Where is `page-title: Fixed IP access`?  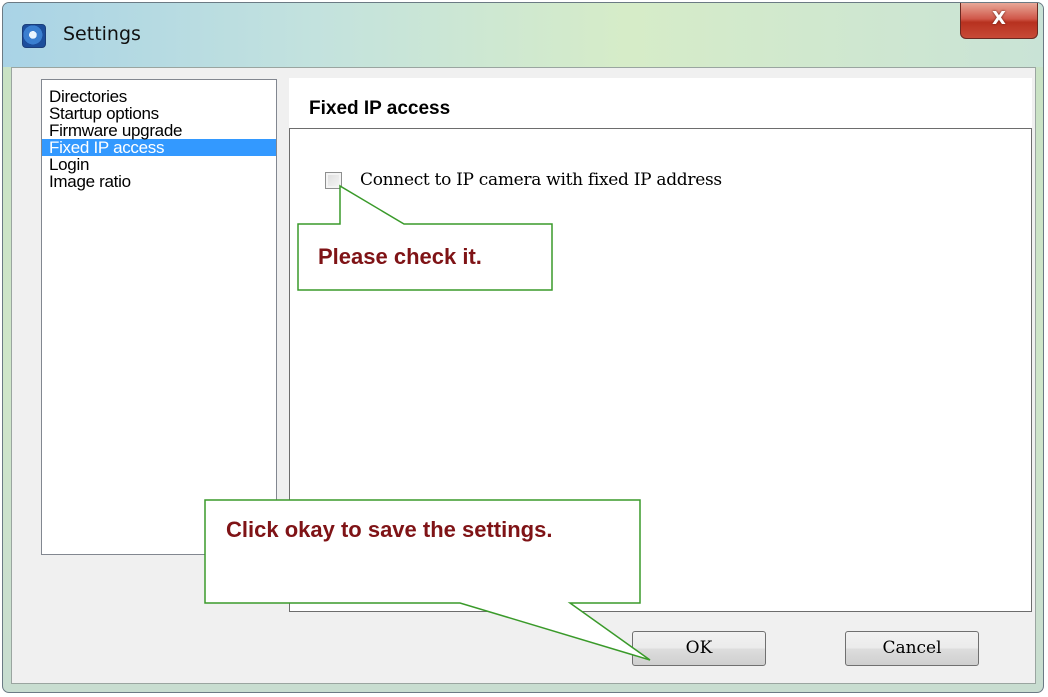
page-title: Fixed IP access is located at coordinates (380, 108).